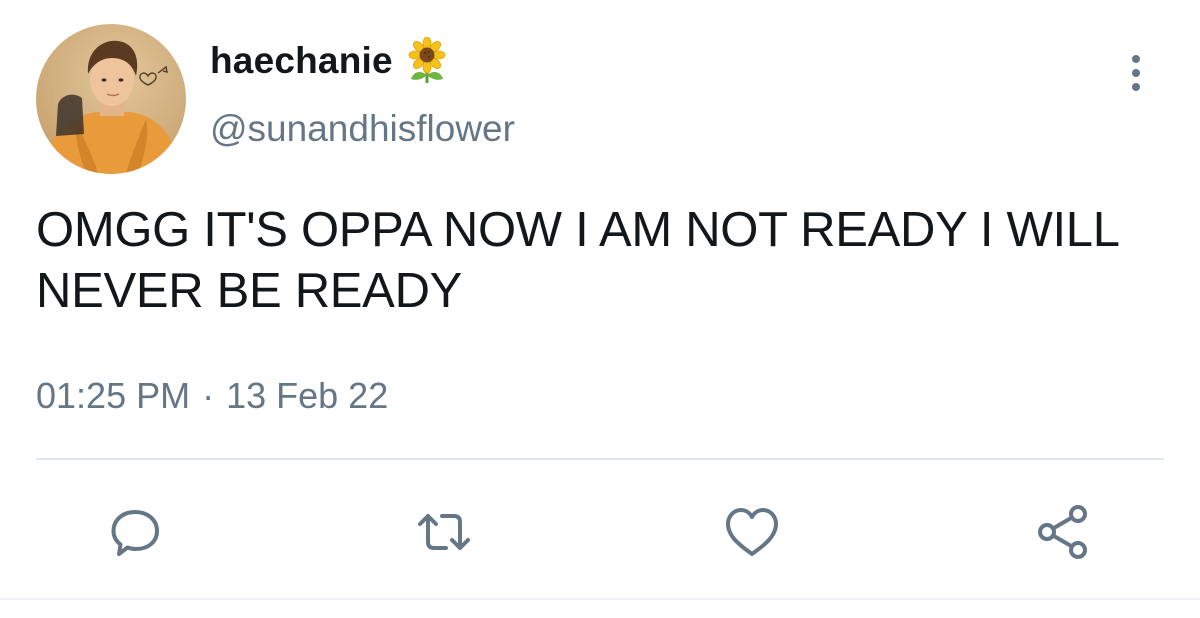 The width and height of the screenshot is (1200, 618). Describe the element at coordinates (307, 395) in the screenshot. I see `tweet-date: 13 Feb 22` at that location.